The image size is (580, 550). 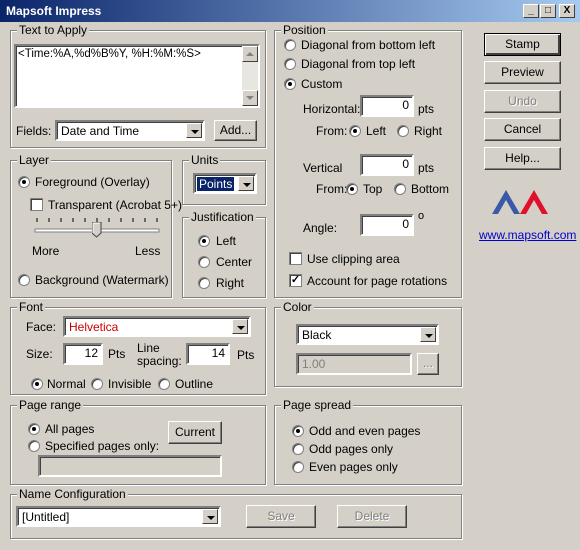 What do you see at coordinates (54, 11) in the screenshot?
I see `window-title: Mapsoft Impress` at bounding box center [54, 11].